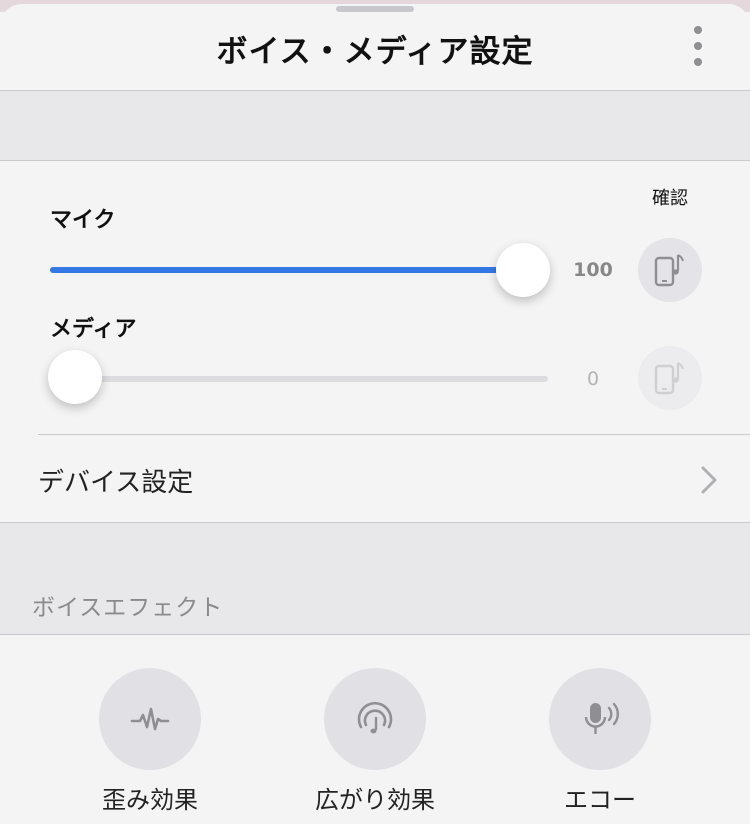 The height and width of the screenshot is (824, 750). I want to click on page-title: ボイス・メディア設定, so click(375, 52).